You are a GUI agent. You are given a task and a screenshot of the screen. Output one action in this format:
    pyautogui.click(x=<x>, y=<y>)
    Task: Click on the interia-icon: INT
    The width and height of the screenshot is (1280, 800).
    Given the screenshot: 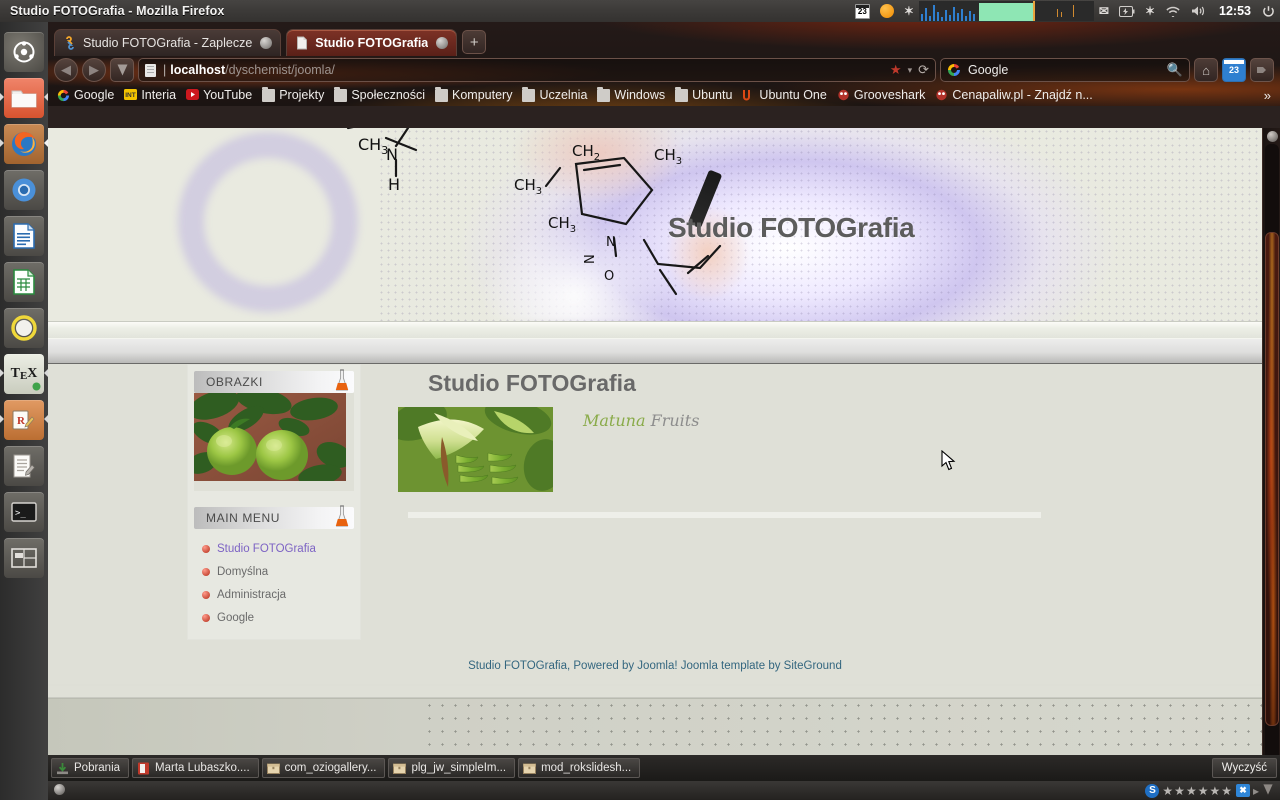 What is the action you would take?
    pyautogui.click(x=131, y=95)
    